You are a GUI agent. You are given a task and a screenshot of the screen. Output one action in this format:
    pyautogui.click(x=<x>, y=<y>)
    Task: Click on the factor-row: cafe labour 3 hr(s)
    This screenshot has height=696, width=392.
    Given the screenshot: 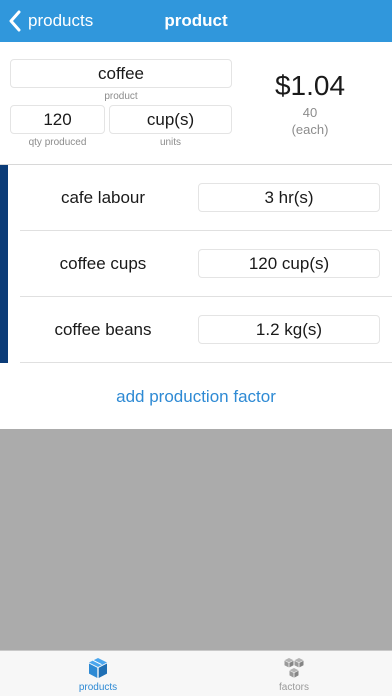 What is the action you would take?
    pyautogui.click(x=196, y=198)
    